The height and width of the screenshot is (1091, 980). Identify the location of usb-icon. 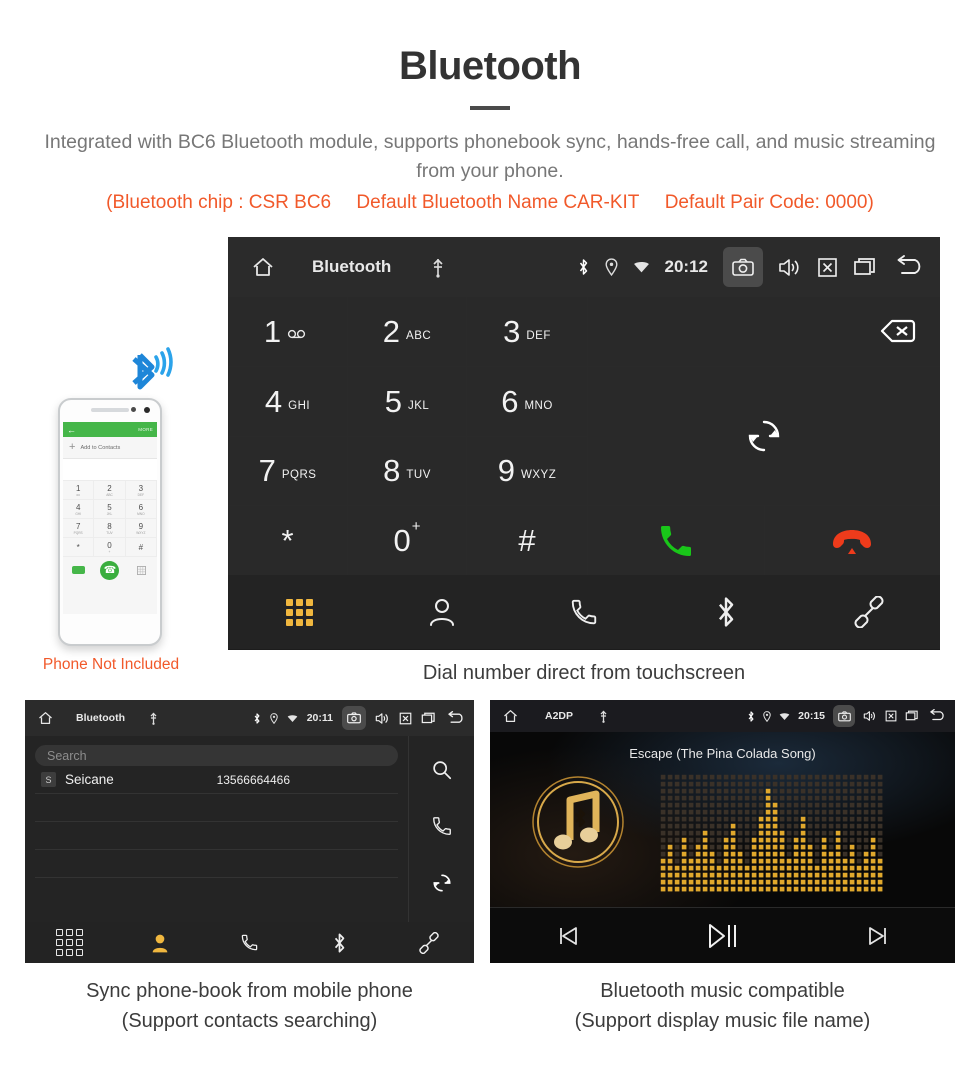
(153, 718).